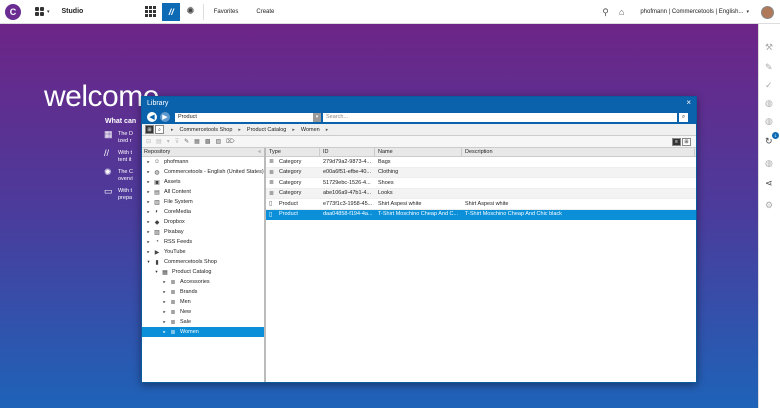 The image size is (780, 408). I want to click on create-button: Create, so click(265, 12).